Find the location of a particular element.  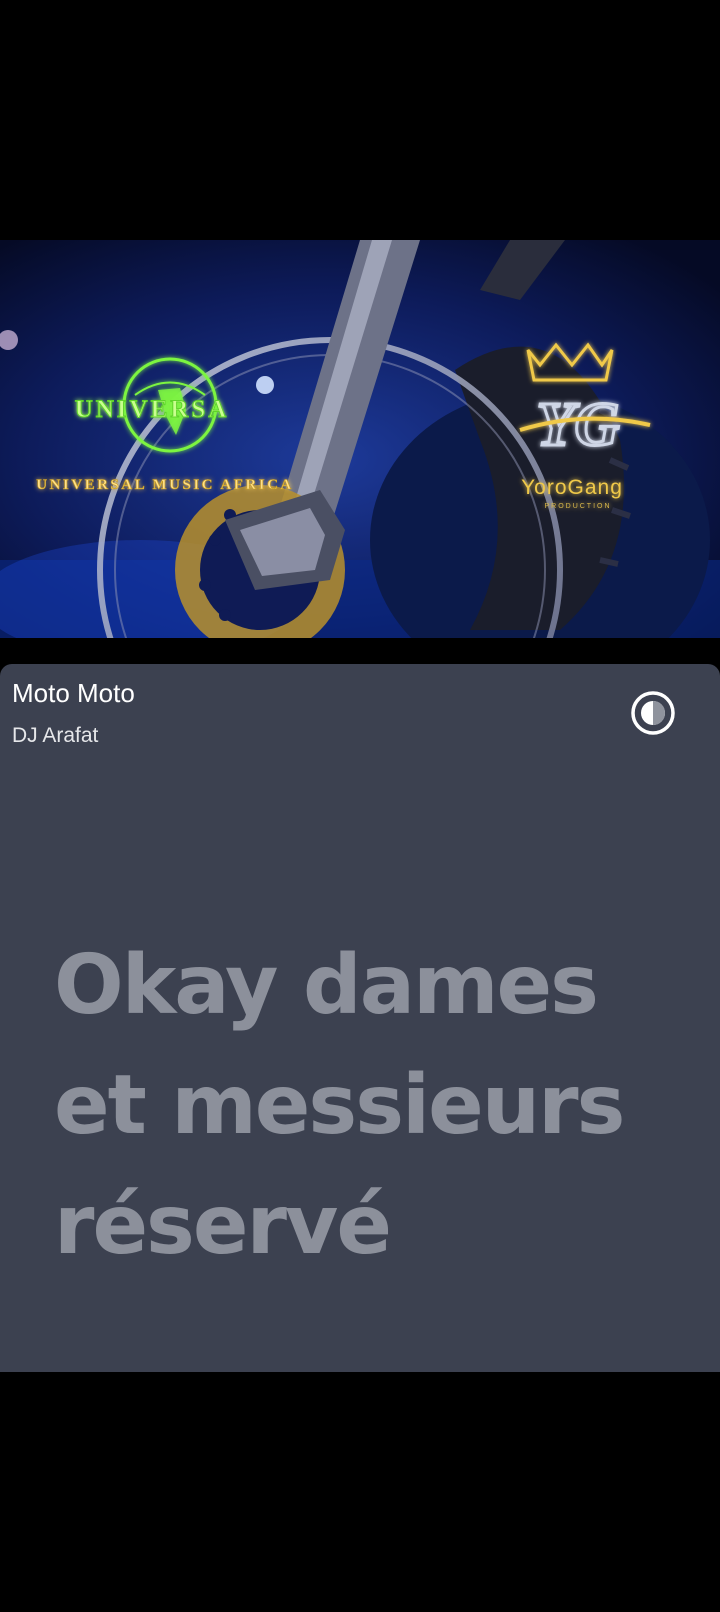

svg-text: UNIVERSAL MUSIC AFRICA is located at coordinates (165, 485).